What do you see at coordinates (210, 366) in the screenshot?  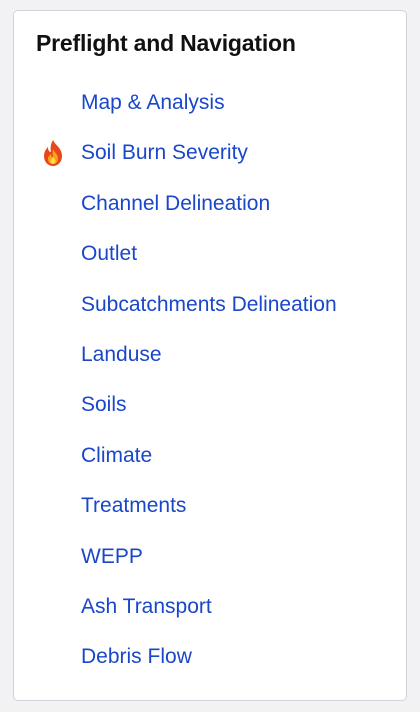 I see `nav-item-landuse: Landuse` at bounding box center [210, 366].